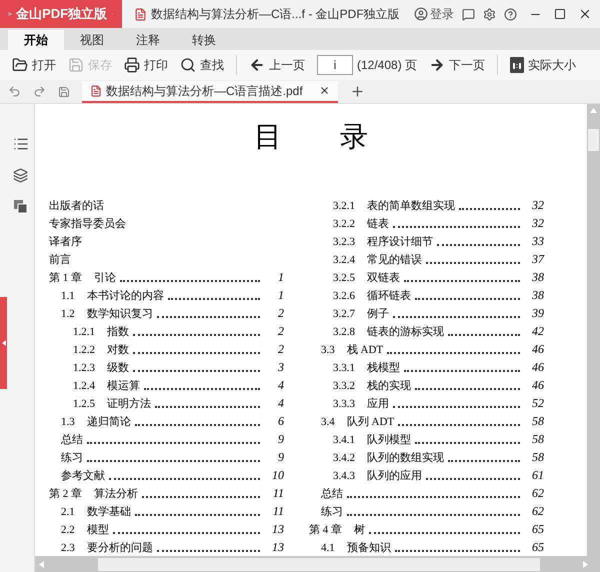  What do you see at coordinates (537, 241) in the screenshot?
I see `page-number: 33` at bounding box center [537, 241].